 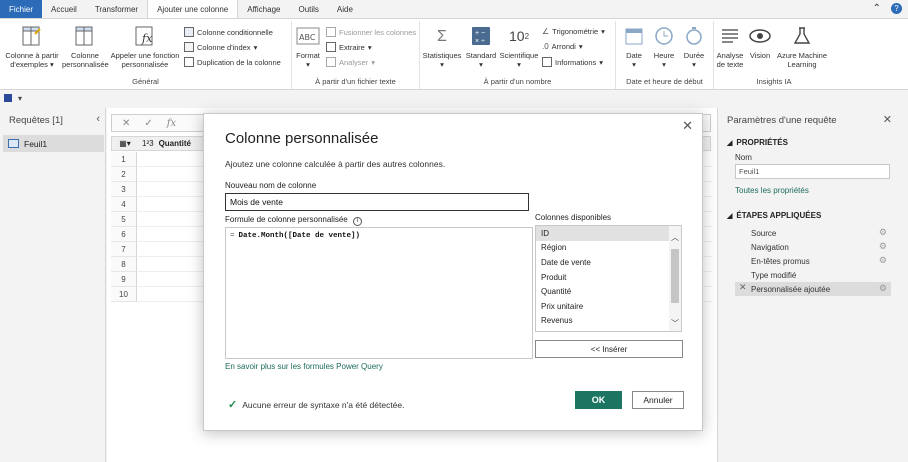 I want to click on svg-text: ABC, so click(x=307, y=37).